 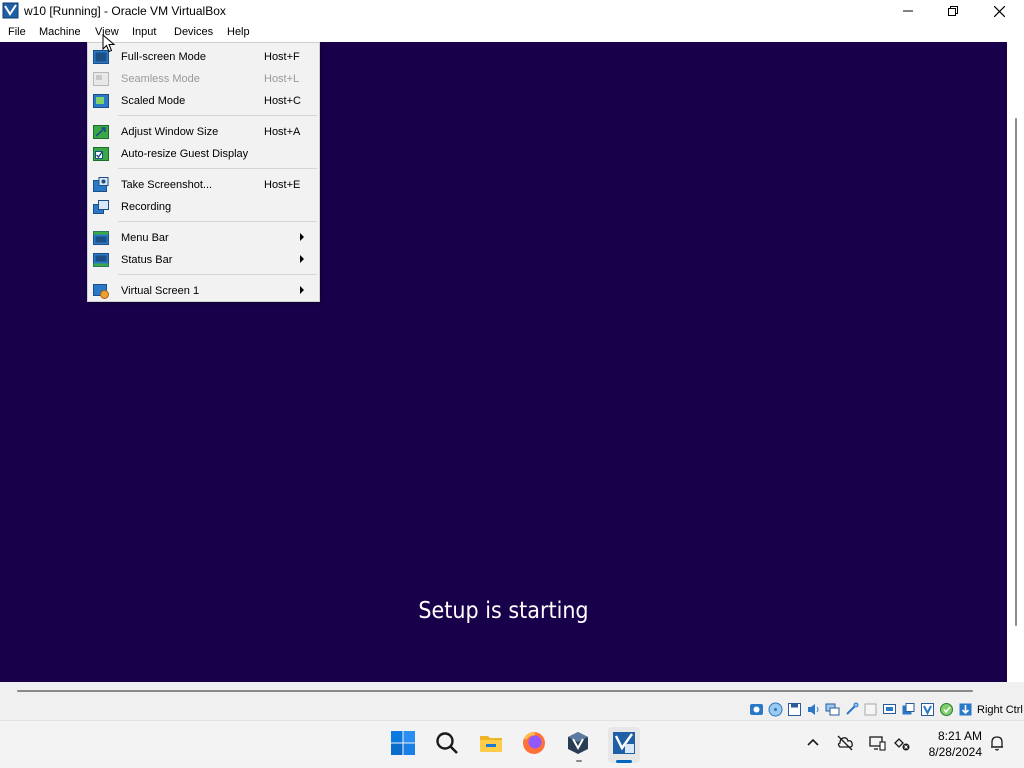 What do you see at coordinates (813, 743) in the screenshot?
I see `chevron-up-icon` at bounding box center [813, 743].